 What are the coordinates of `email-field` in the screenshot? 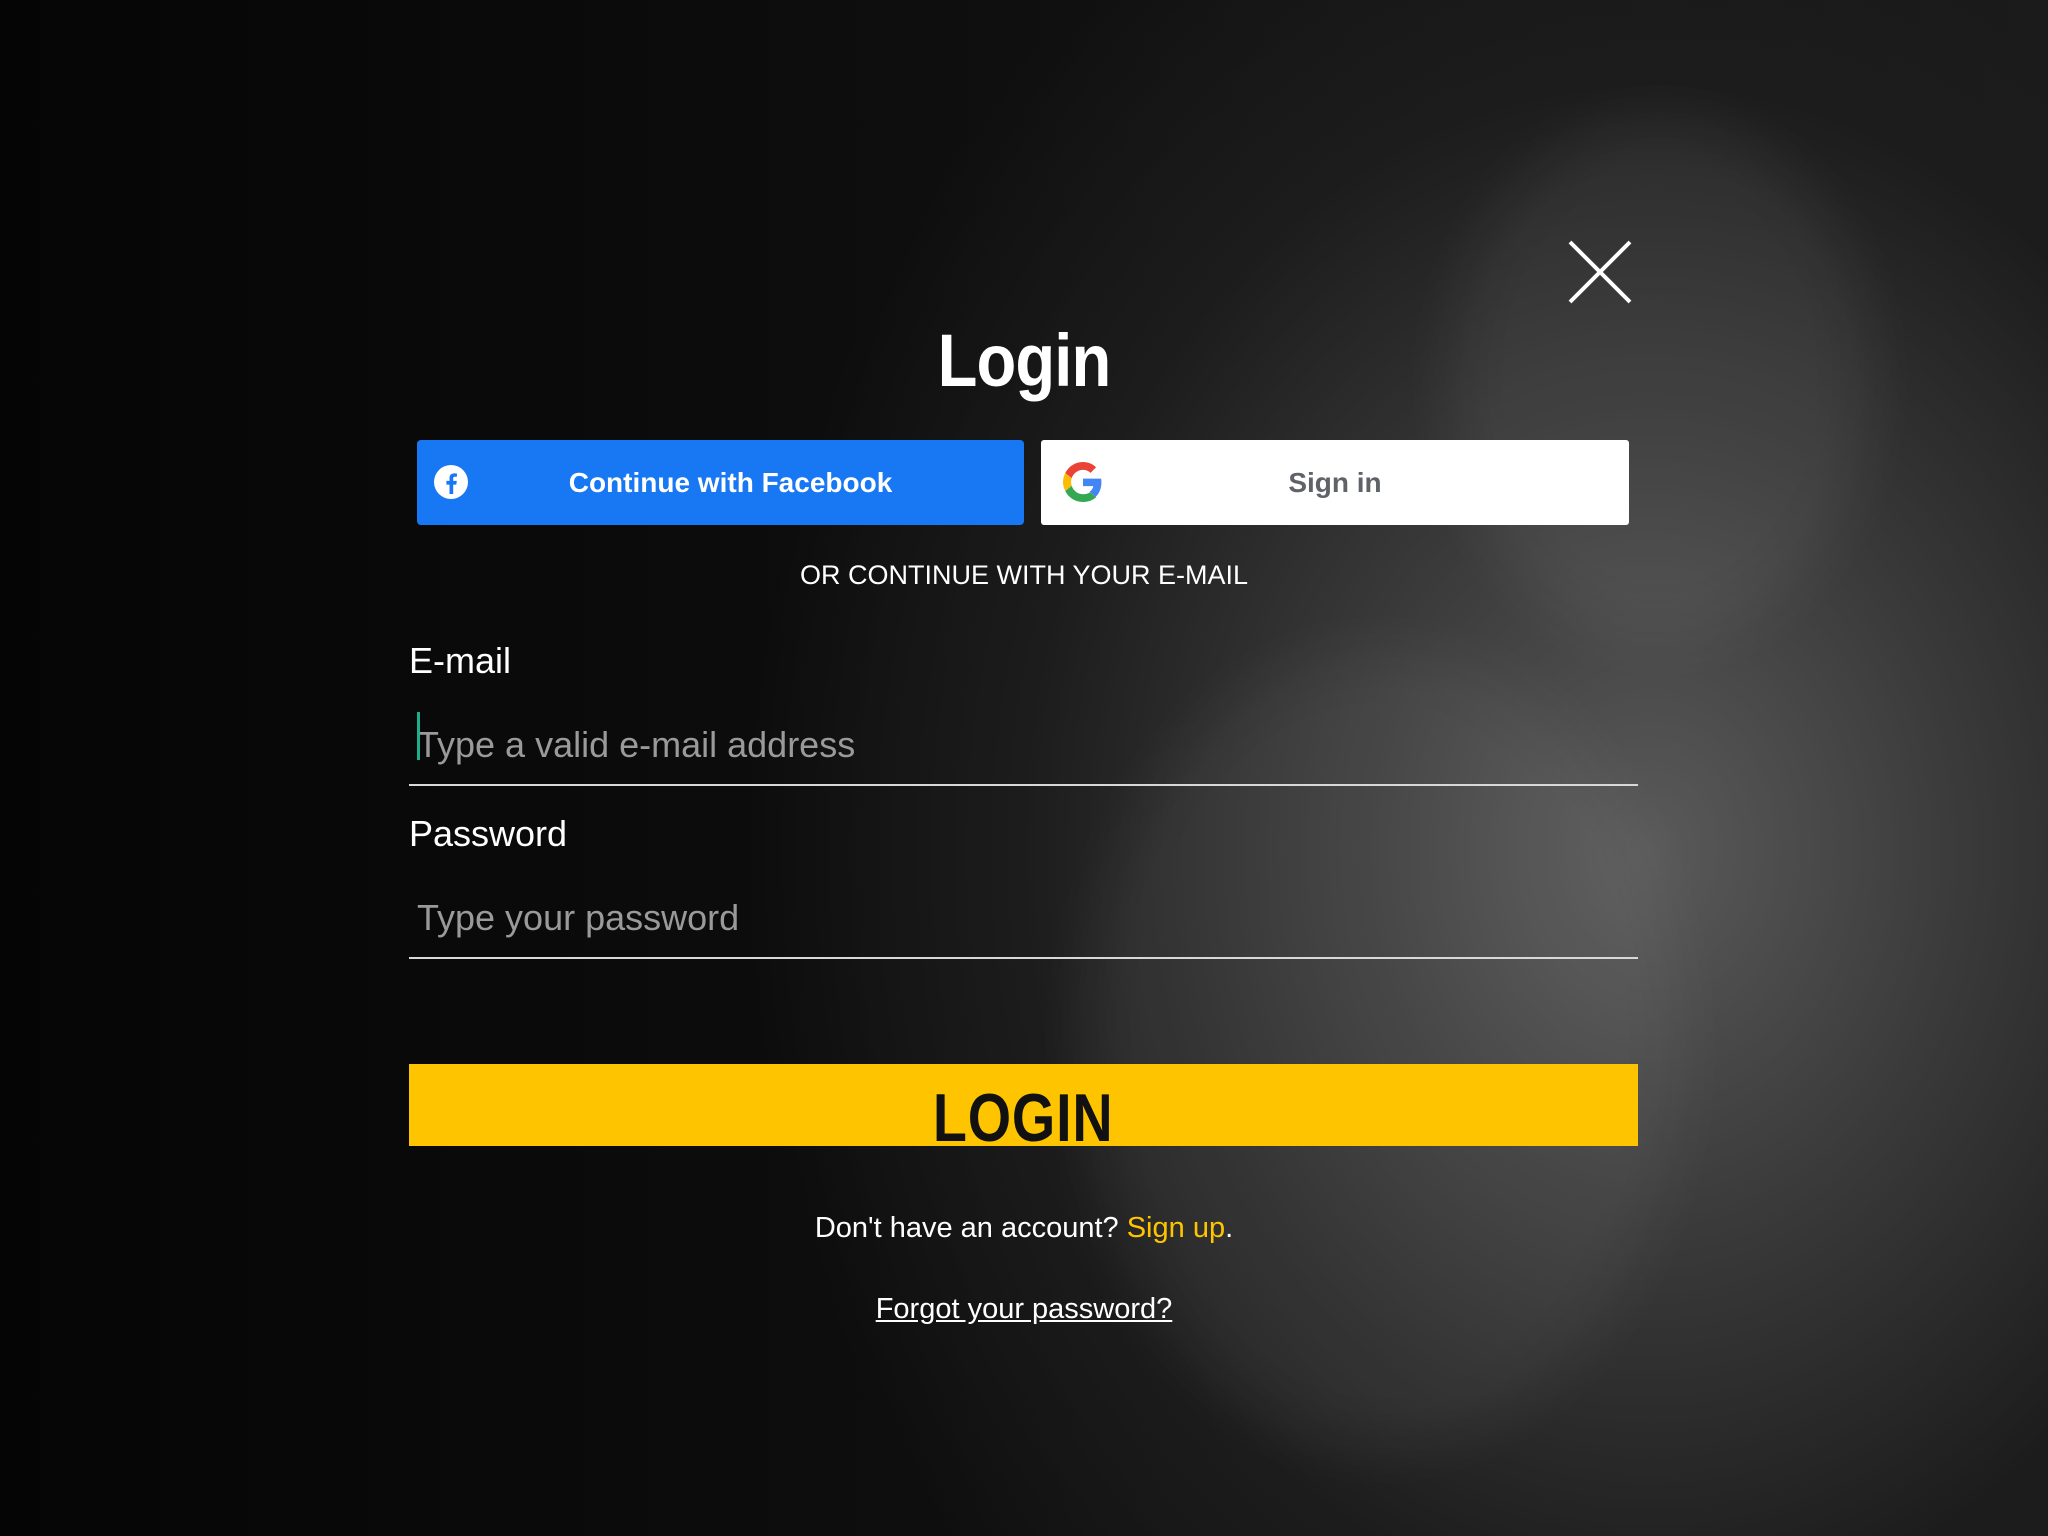 It's located at (1023, 746).